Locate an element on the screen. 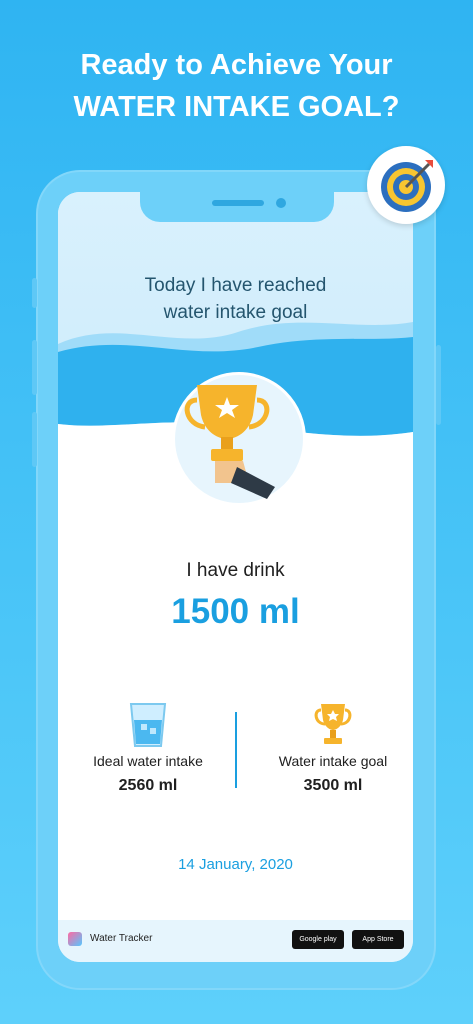 Image resolution: width=473 pixels, height=1024 pixels. phone-volume-down is located at coordinates (34, 439).